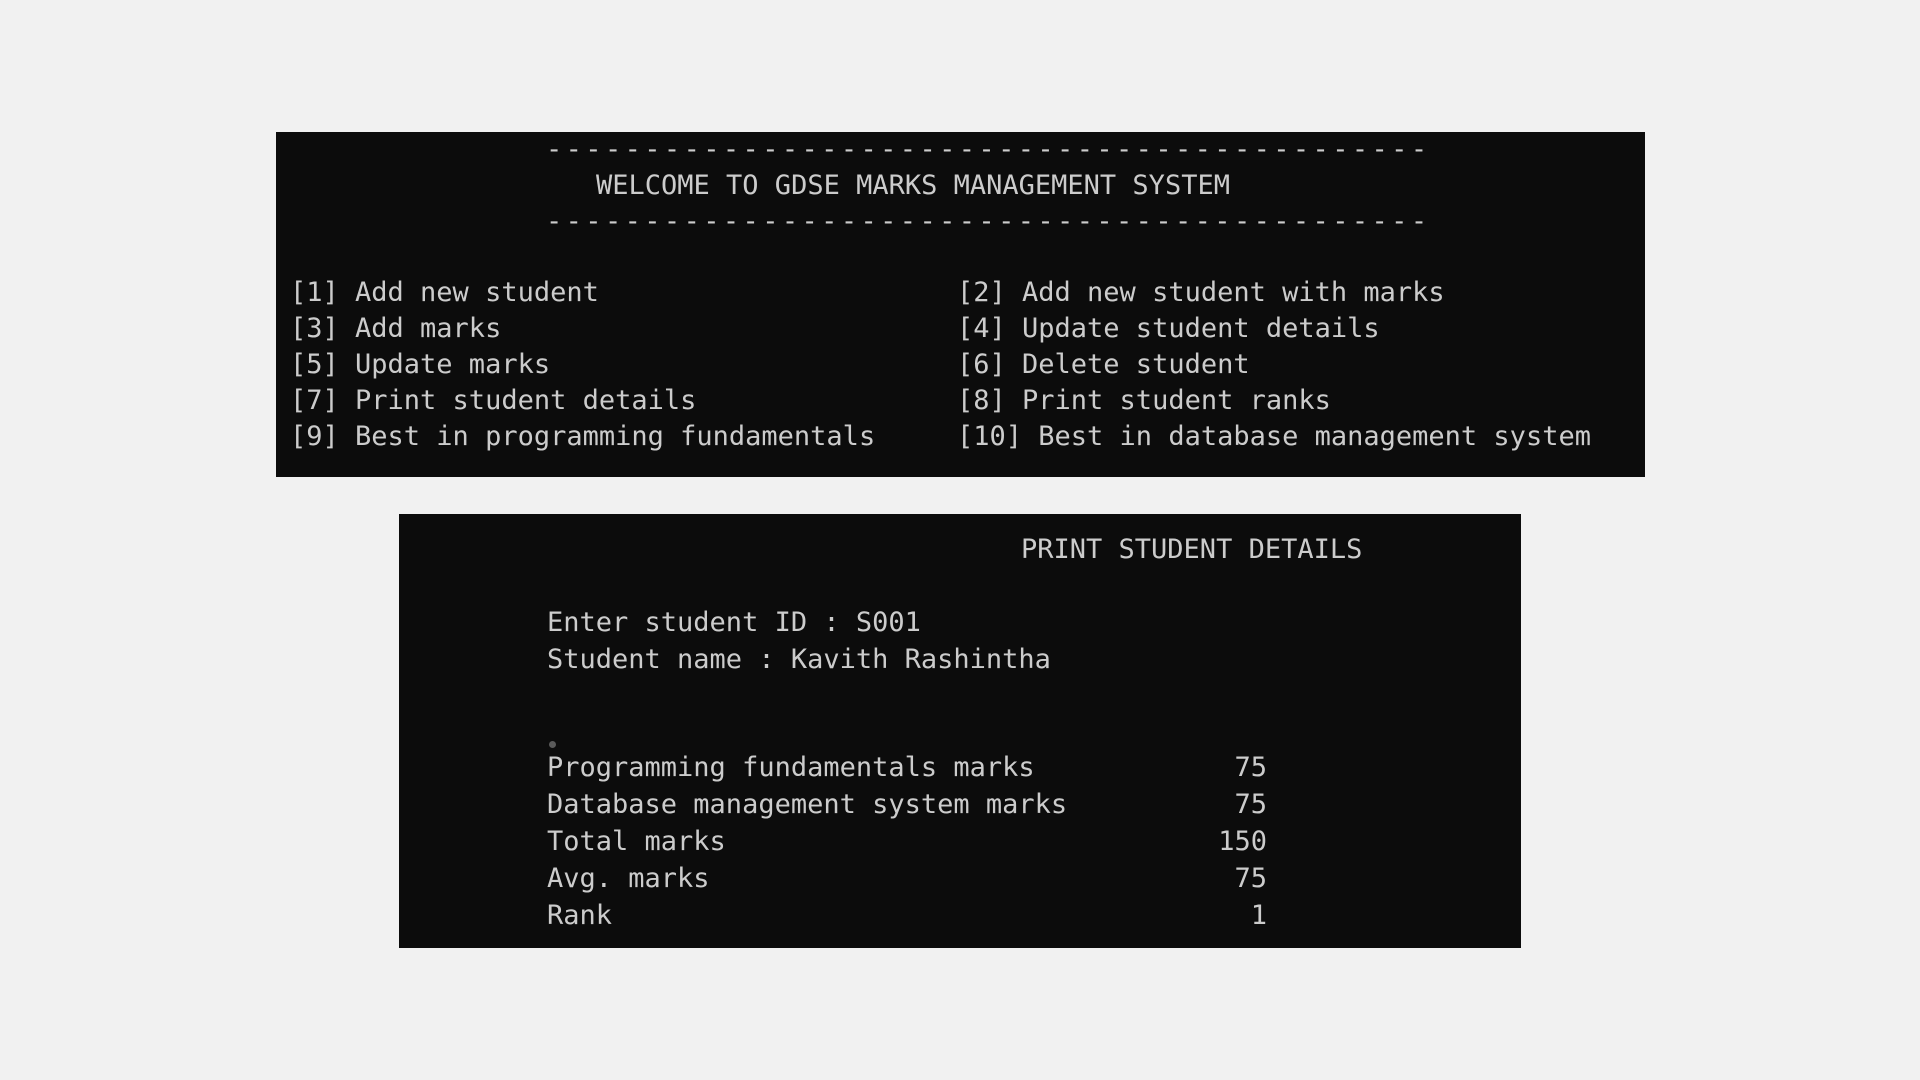 The image size is (1920, 1080). What do you see at coordinates (396, 328) in the screenshot?
I see `menu-option-add-marks: [3] Add marks` at bounding box center [396, 328].